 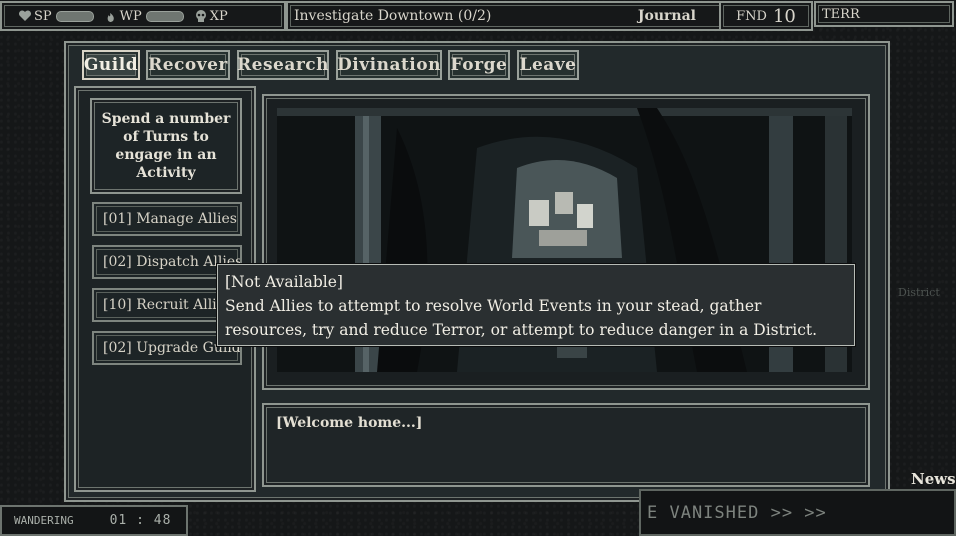 I want to click on wandering-status: WANDERING 01 : 48, so click(x=94, y=520).